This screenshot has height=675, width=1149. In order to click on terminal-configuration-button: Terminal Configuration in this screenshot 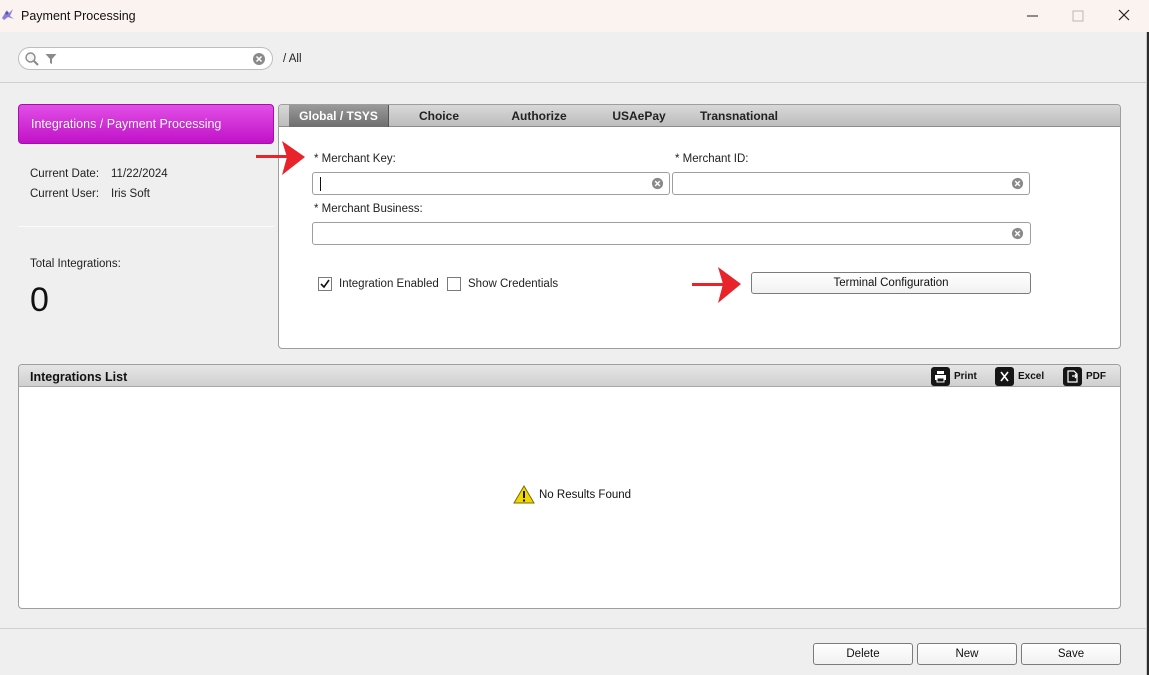, I will do `click(891, 283)`.